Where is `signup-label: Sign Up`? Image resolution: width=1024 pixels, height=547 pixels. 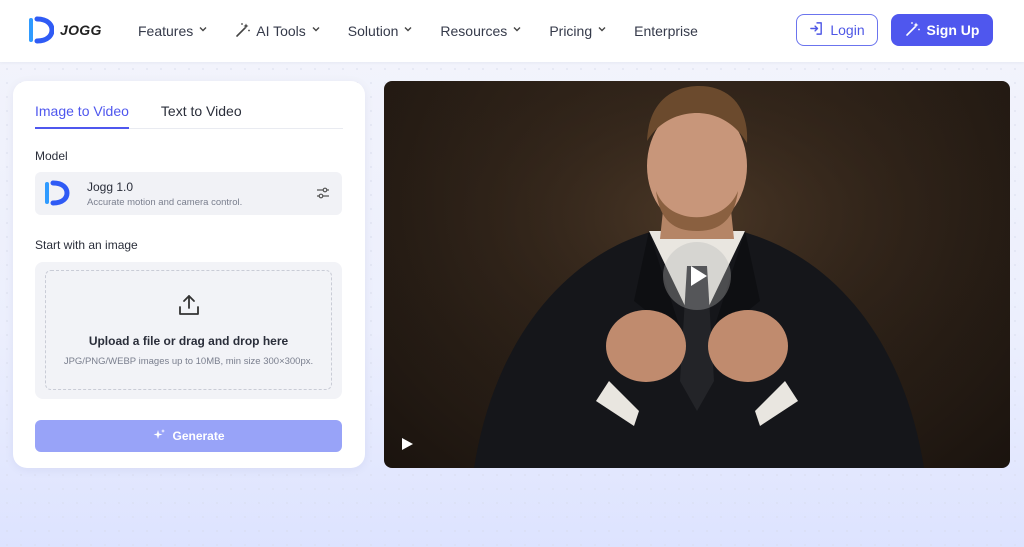
signup-label: Sign Up is located at coordinates (953, 30).